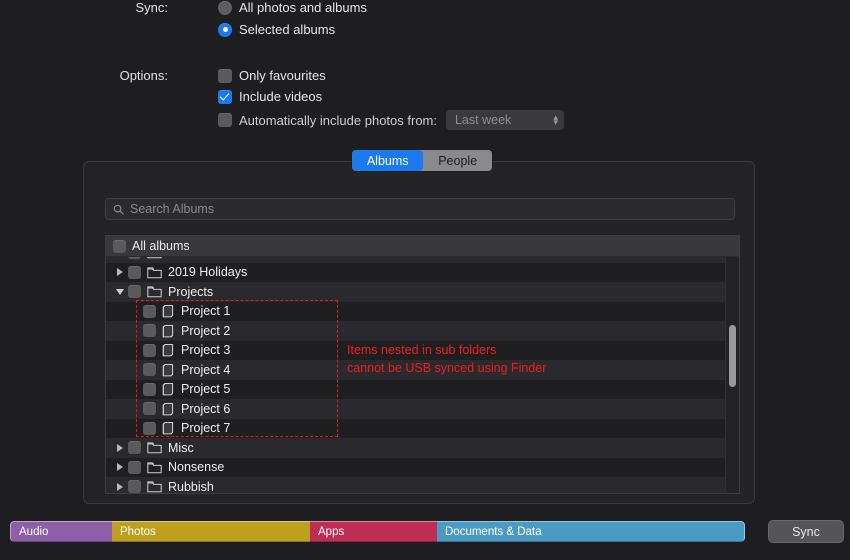 Image resolution: width=850 pixels, height=560 pixels. Describe the element at coordinates (191, 486) in the screenshot. I see `row-label: Rubbish` at that location.